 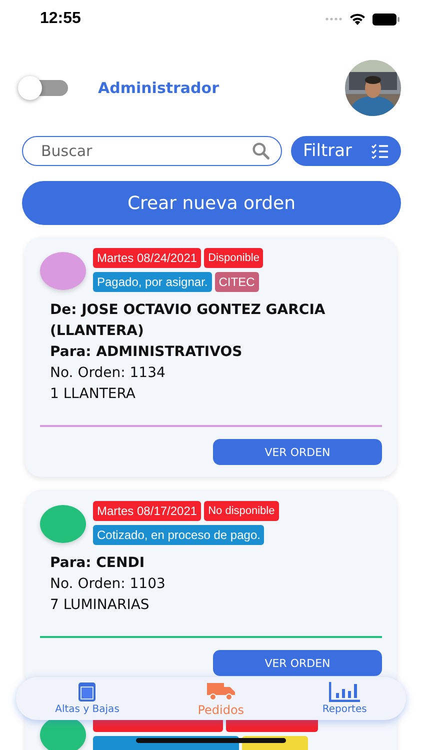 I want to click on nav-tab: Reportes, so click(x=344, y=698).